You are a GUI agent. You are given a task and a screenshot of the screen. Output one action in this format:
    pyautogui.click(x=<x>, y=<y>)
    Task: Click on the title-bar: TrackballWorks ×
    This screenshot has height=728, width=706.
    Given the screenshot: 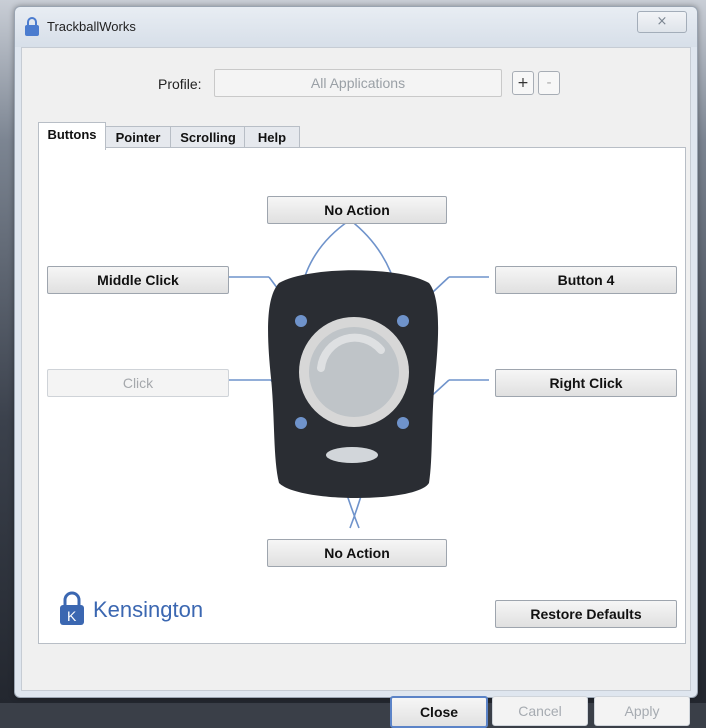 What is the action you would take?
    pyautogui.click(x=356, y=27)
    